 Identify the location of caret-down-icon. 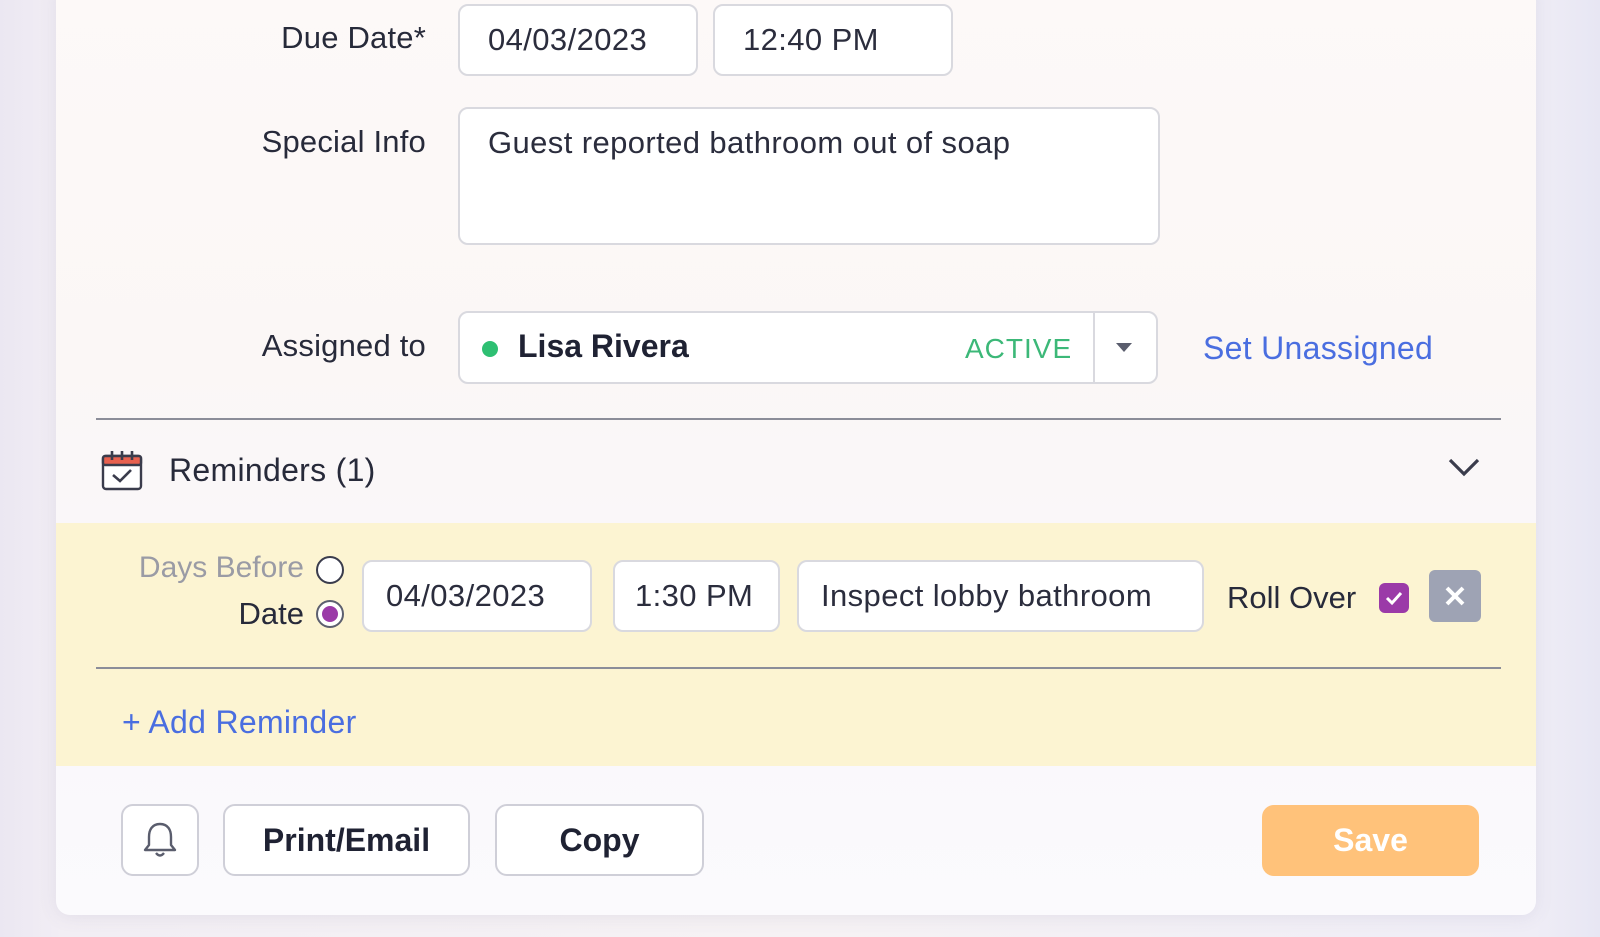
(1124, 347).